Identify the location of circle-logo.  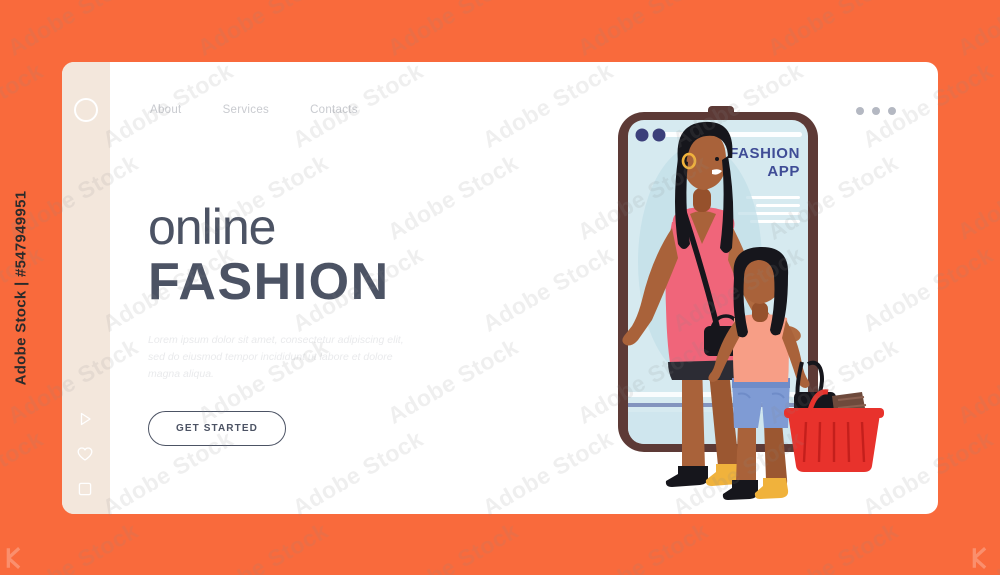
(86, 110).